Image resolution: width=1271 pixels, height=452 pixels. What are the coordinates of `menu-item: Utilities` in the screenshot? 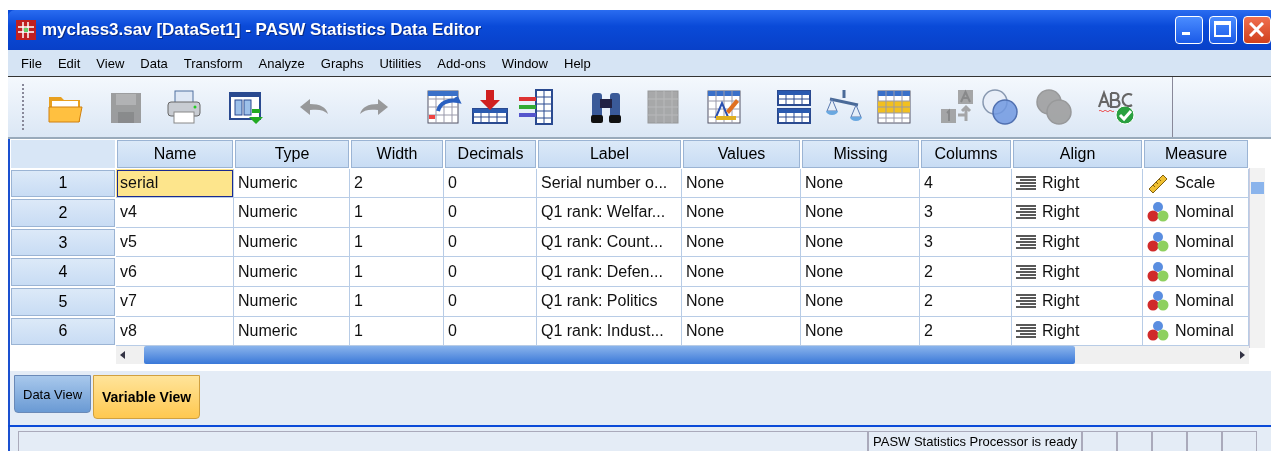 It's located at (400, 63).